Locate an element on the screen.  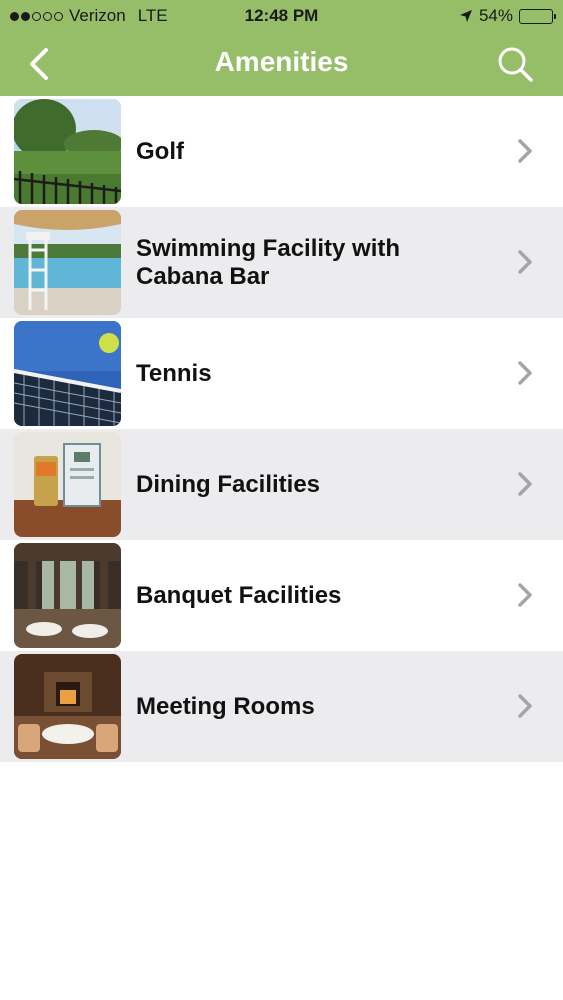
status-bar: Verizon LTE 12:48 PM 54% is located at coordinates (281, 16).